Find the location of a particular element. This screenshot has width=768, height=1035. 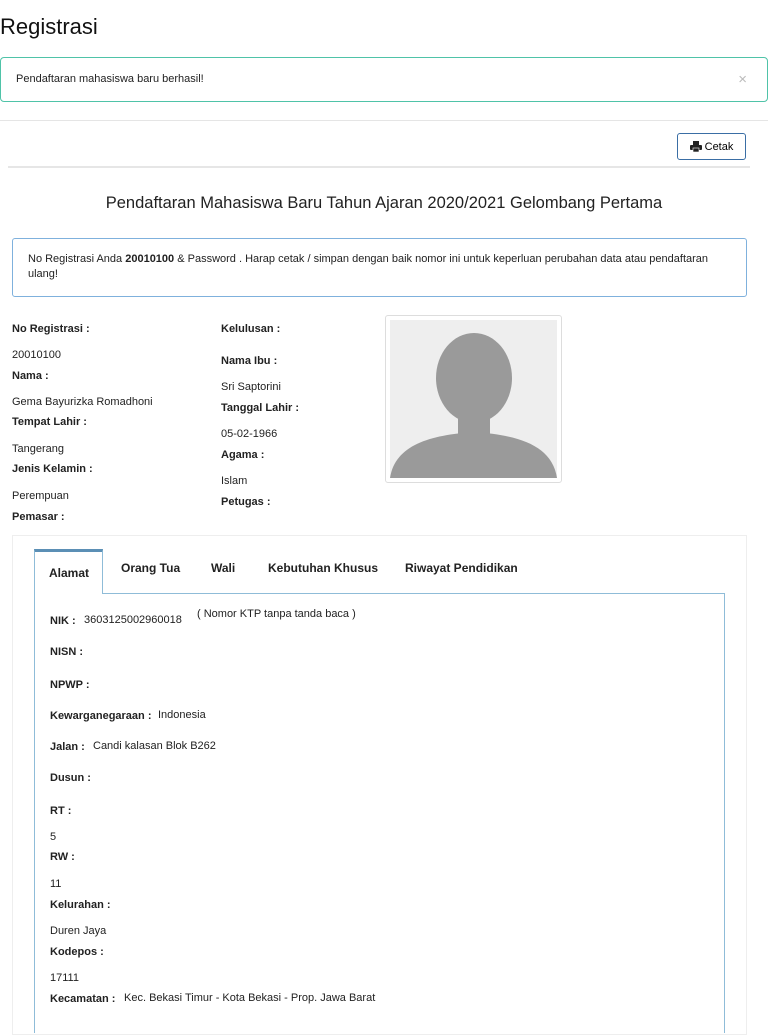

jenis-kelamin-value: Perempuan is located at coordinates (40, 496).